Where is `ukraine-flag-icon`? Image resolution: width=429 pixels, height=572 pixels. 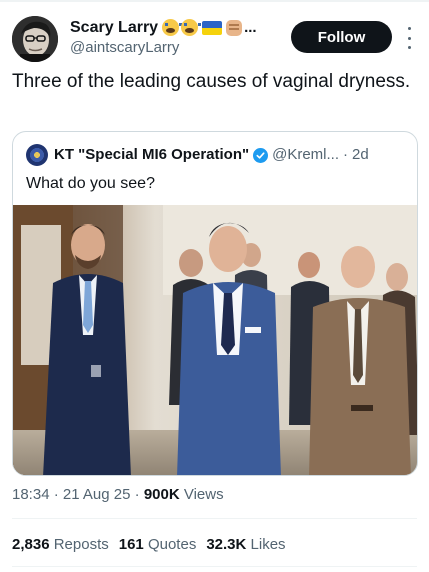
ukraine-flag-icon is located at coordinates (212, 27).